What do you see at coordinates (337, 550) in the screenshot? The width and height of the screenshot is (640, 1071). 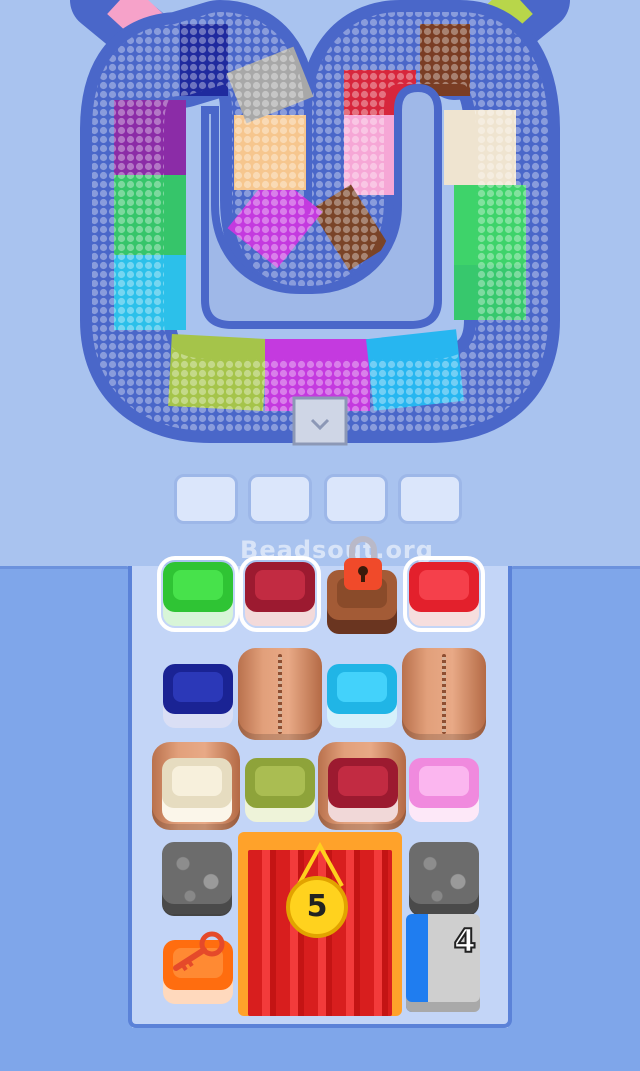 I see `watermark: Beadsout.org` at bounding box center [337, 550].